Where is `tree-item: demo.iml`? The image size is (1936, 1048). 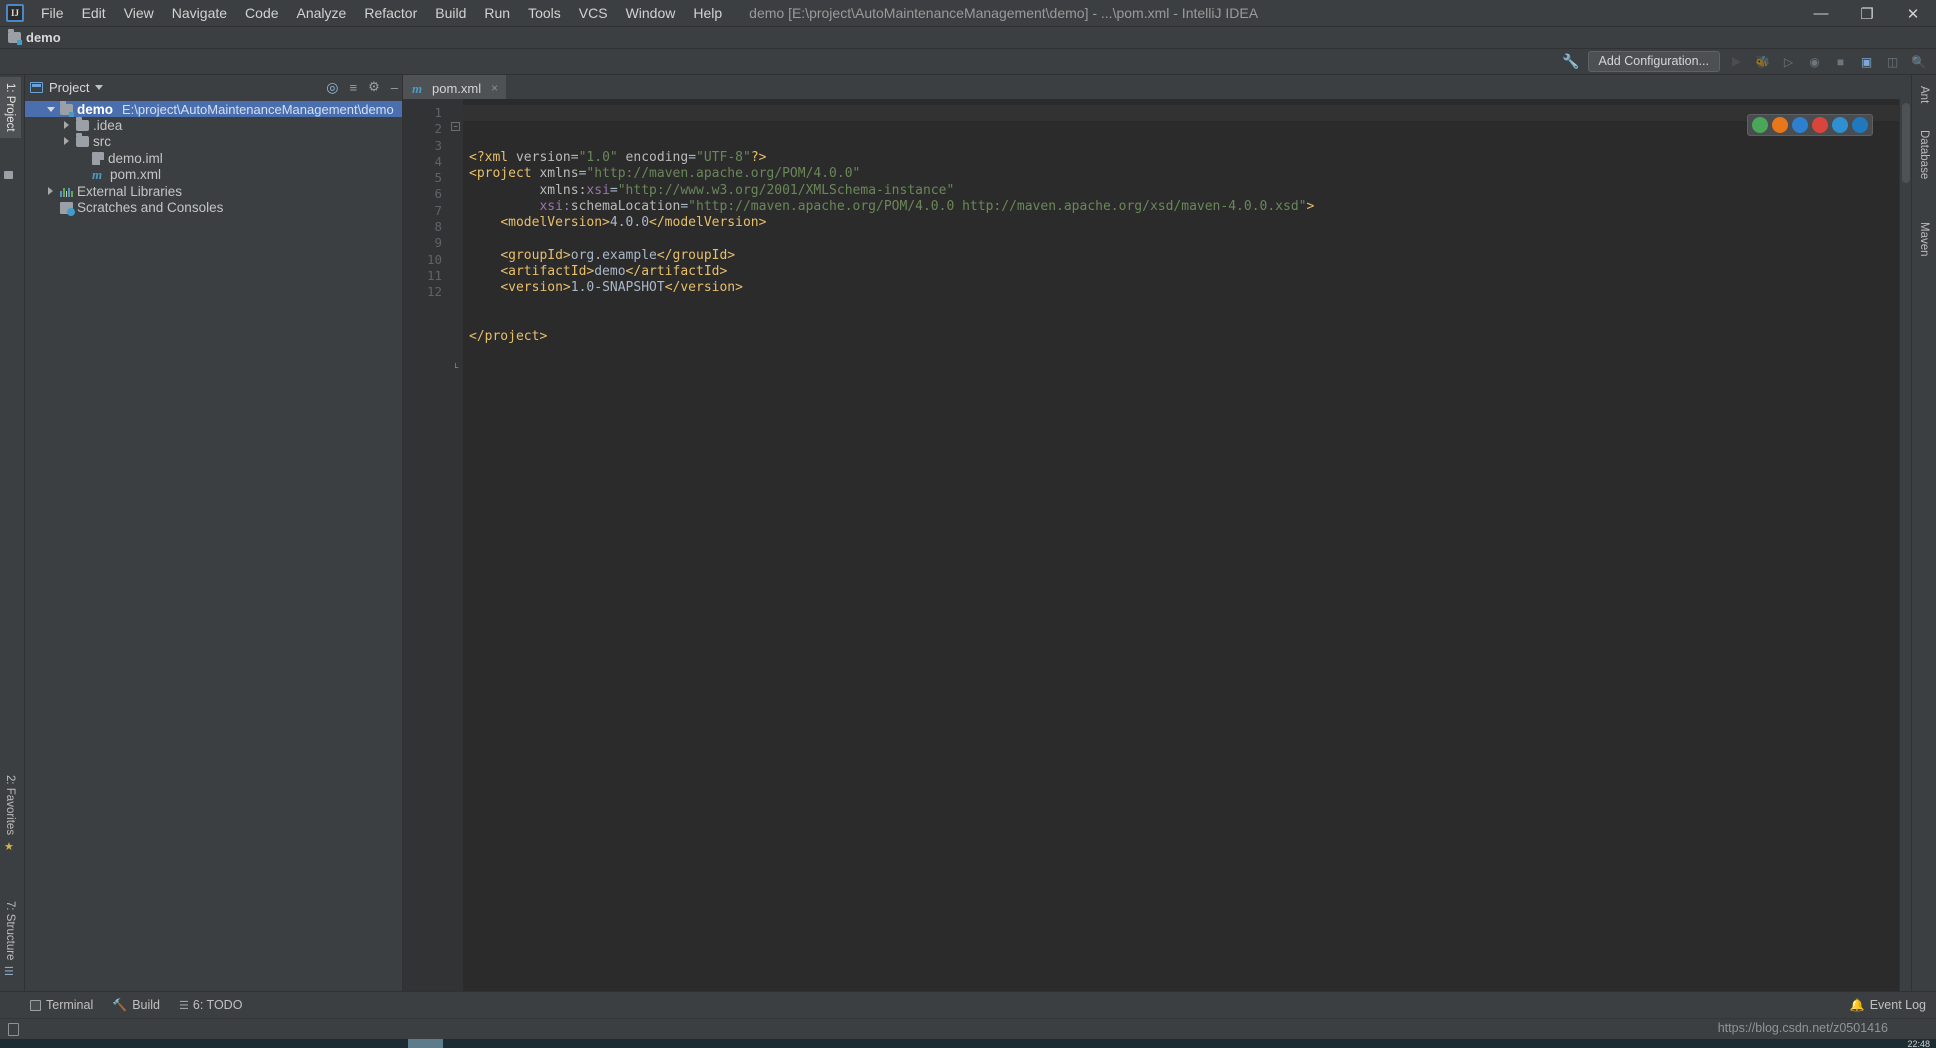 tree-item: demo.iml is located at coordinates (213, 158).